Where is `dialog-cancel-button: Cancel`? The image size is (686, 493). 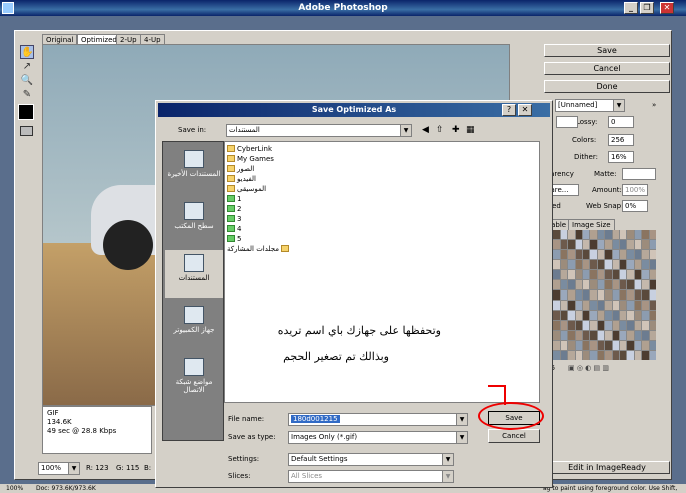 dialog-cancel-button: Cancel is located at coordinates (514, 436).